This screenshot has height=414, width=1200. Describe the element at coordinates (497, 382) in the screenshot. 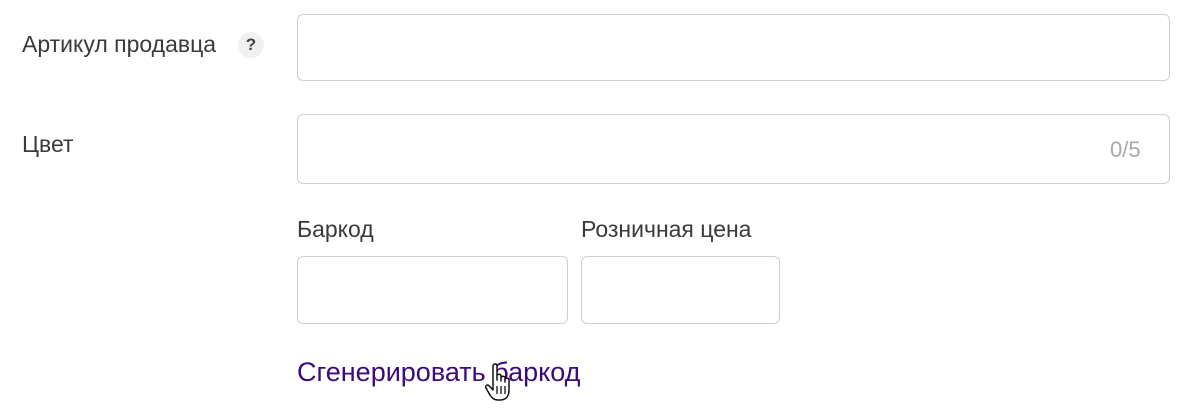

I see `hand-pointer-cursor-icon` at that location.